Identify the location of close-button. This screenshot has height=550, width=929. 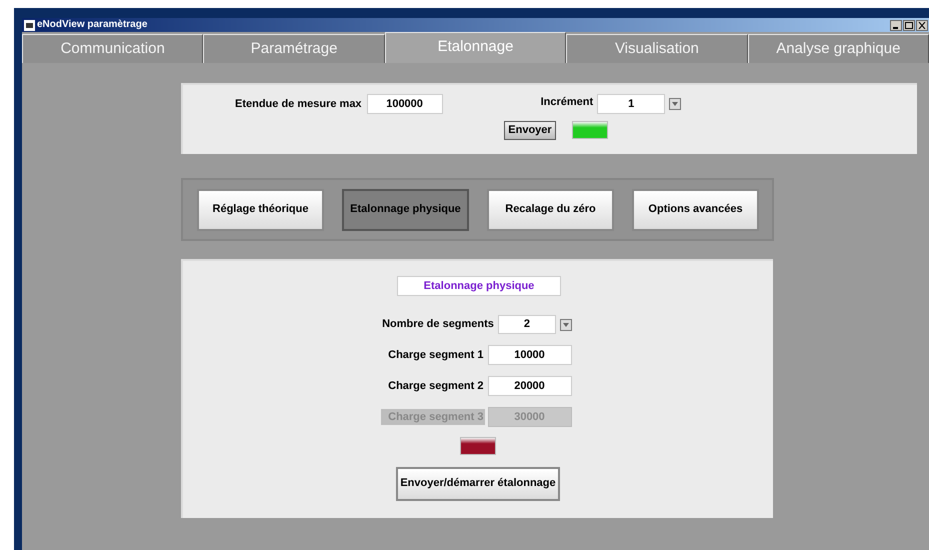
(922, 25).